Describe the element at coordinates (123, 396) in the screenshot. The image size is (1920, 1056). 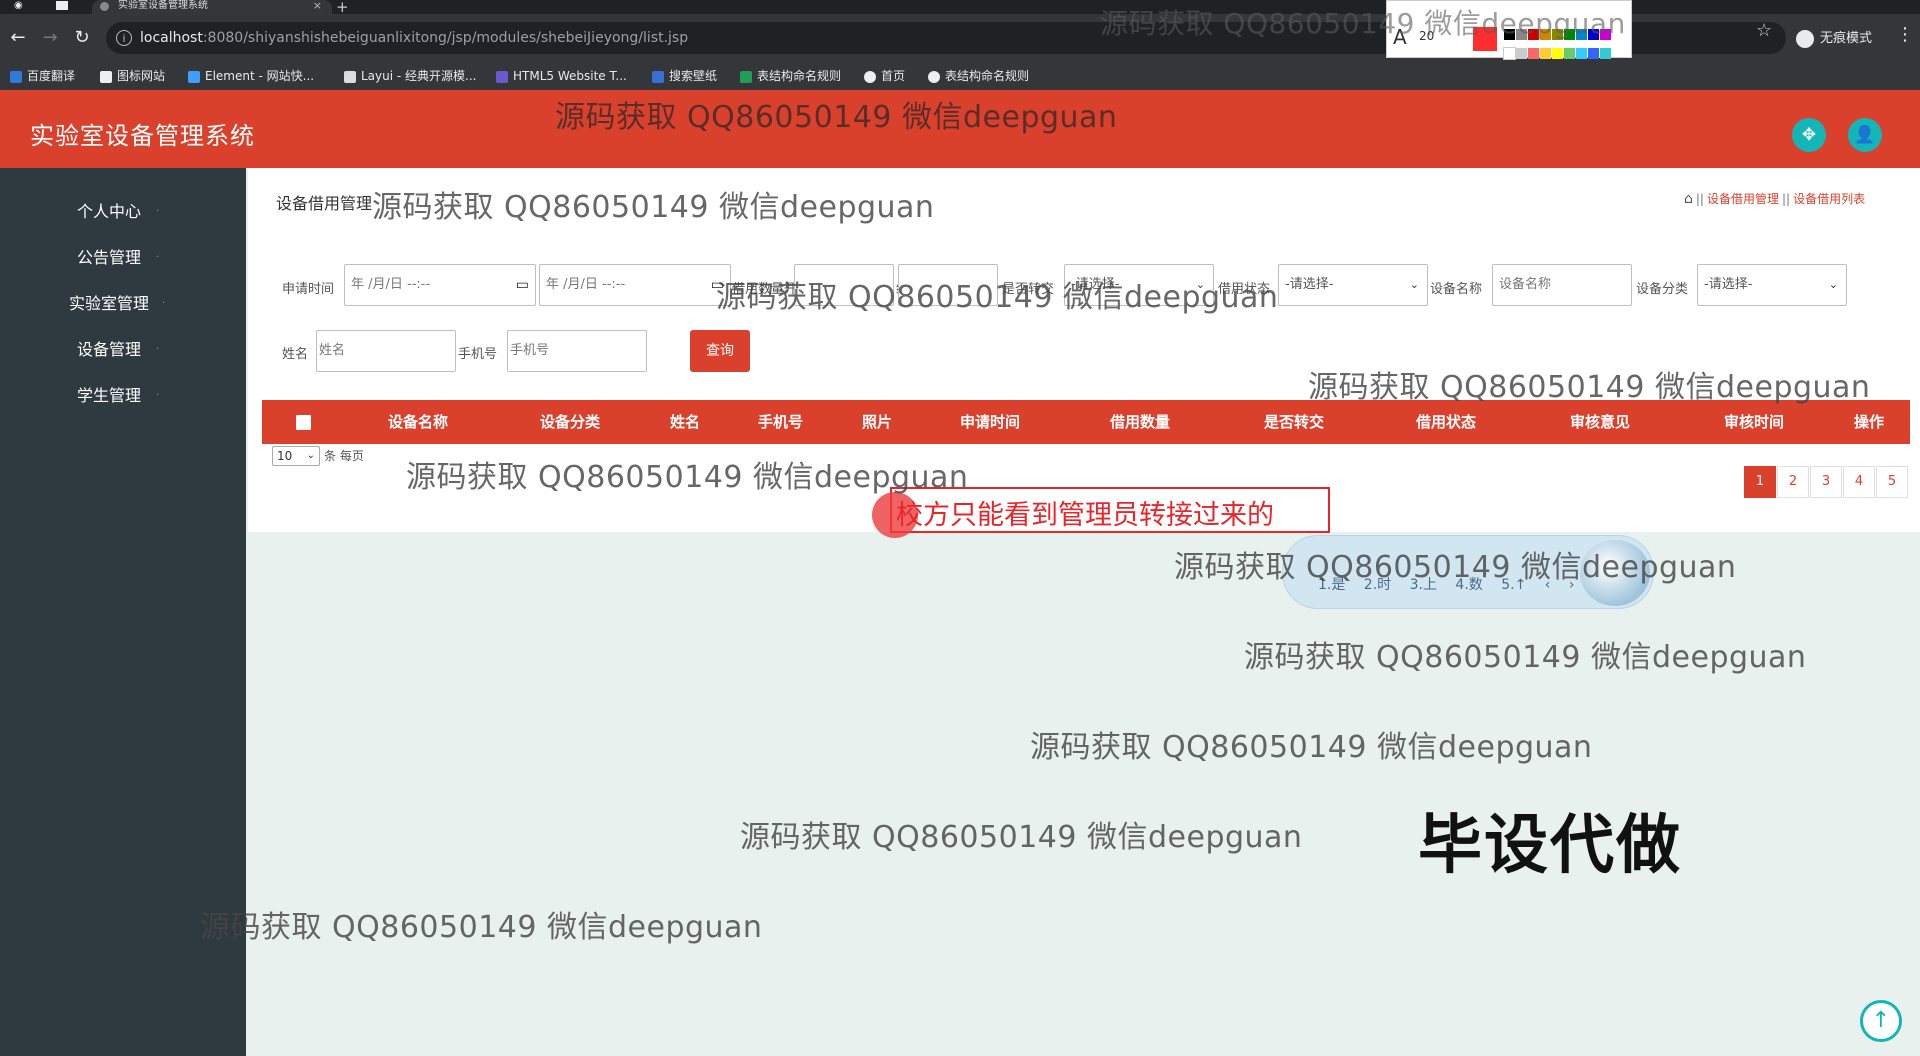
I see `sidebar-item-students: 学生管理 ·` at that location.